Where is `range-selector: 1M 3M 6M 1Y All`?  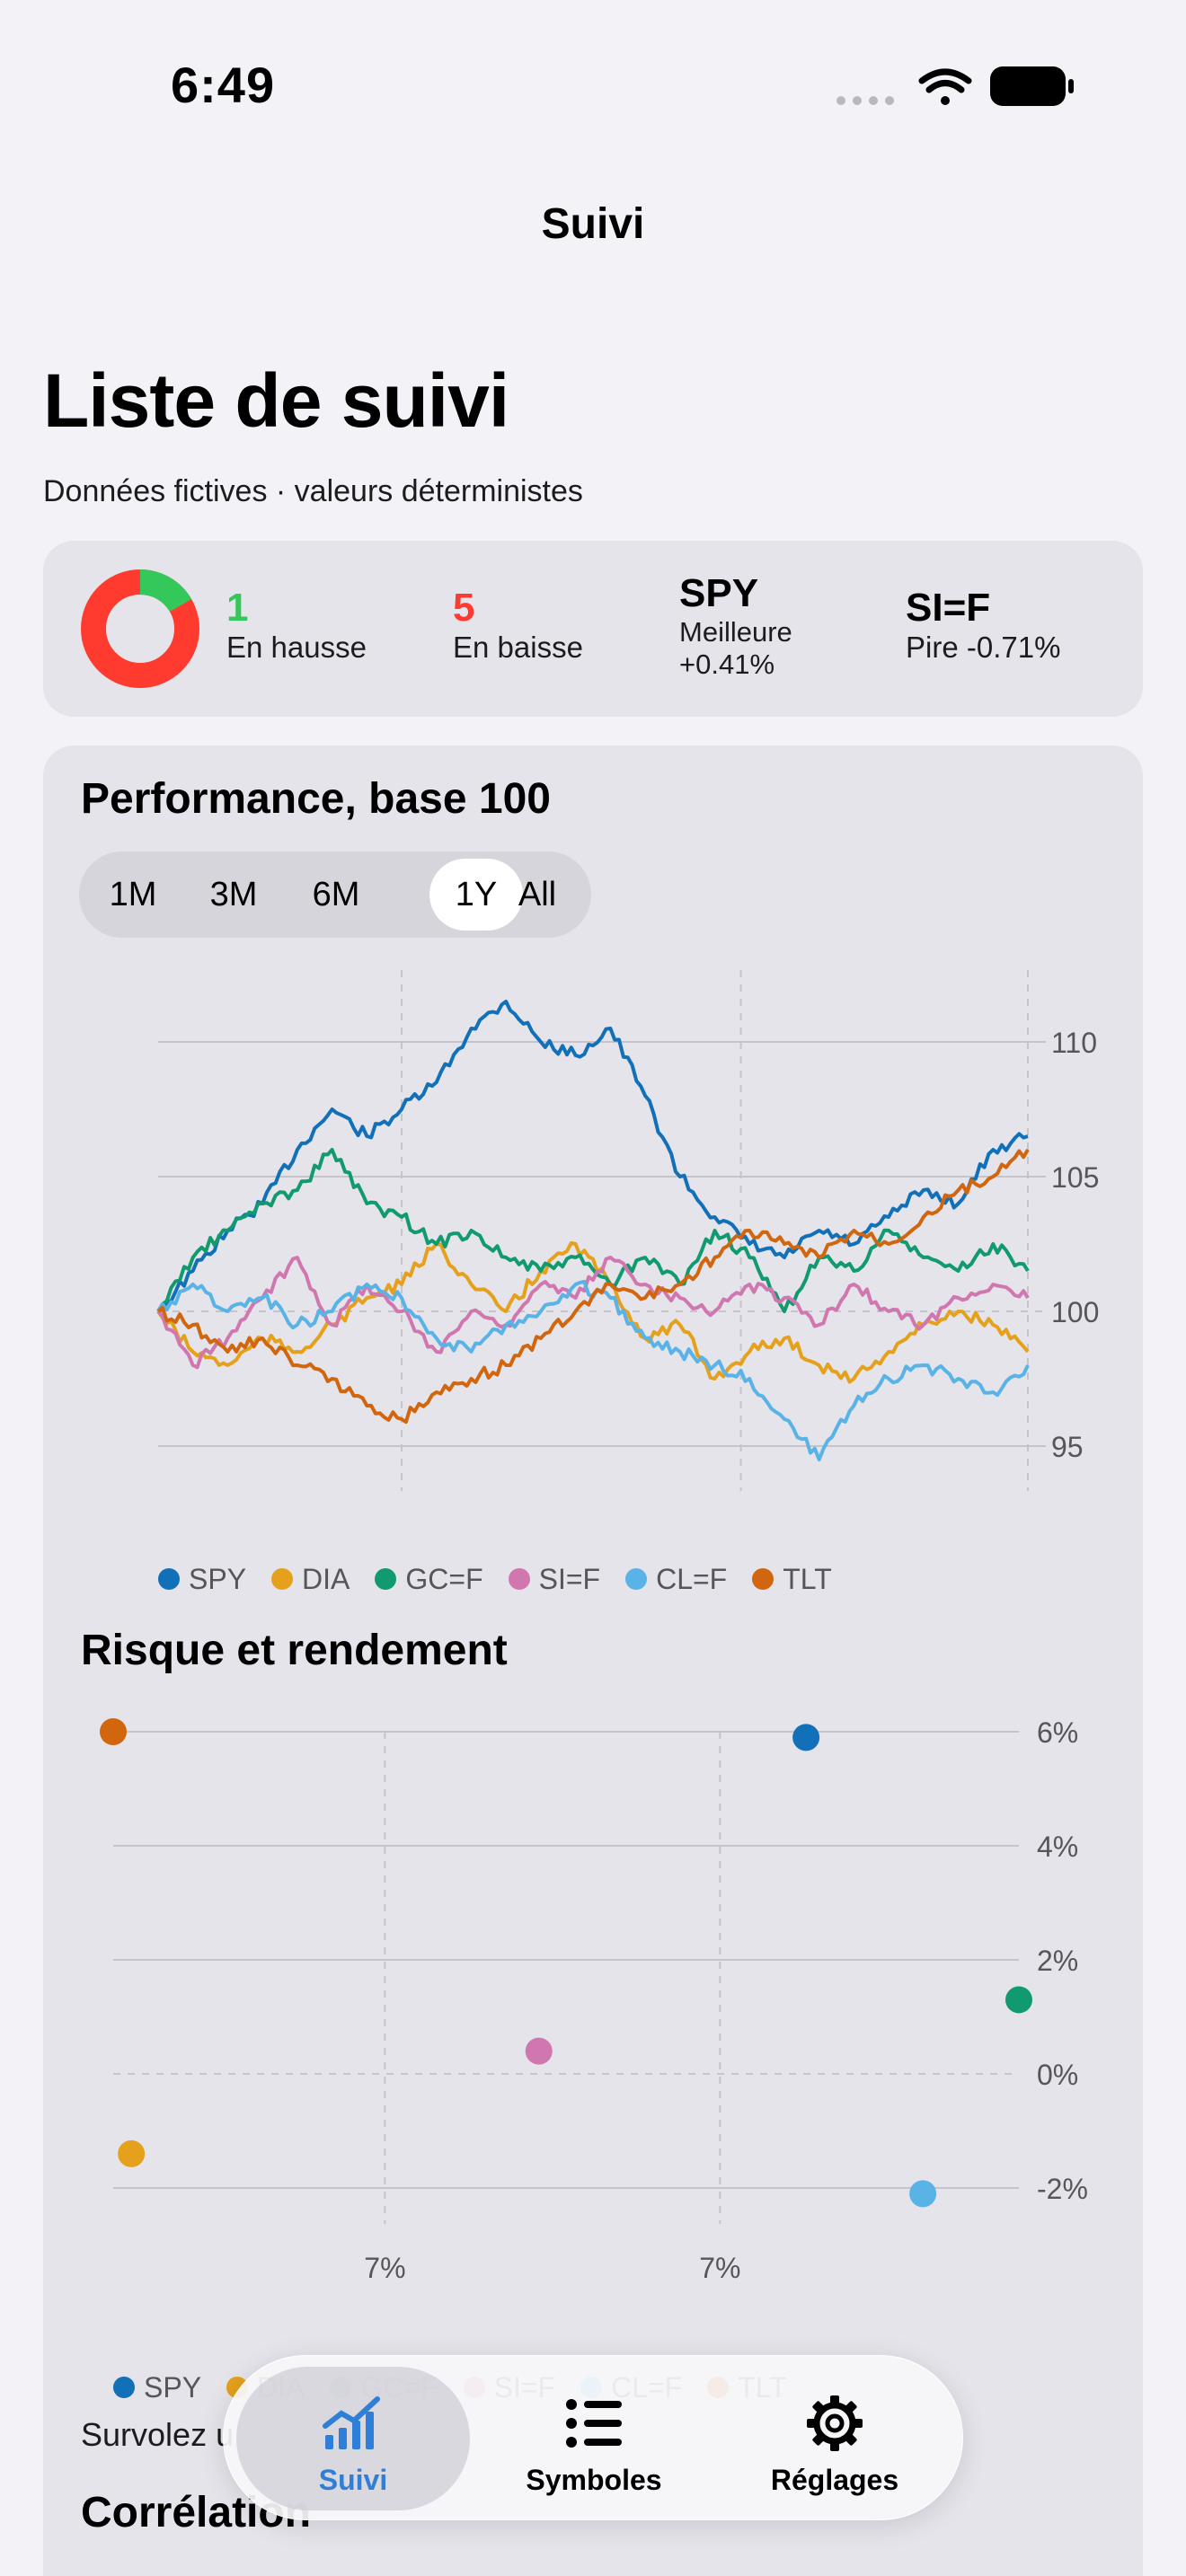 range-selector: 1M 3M 6M 1Y All is located at coordinates (335, 894).